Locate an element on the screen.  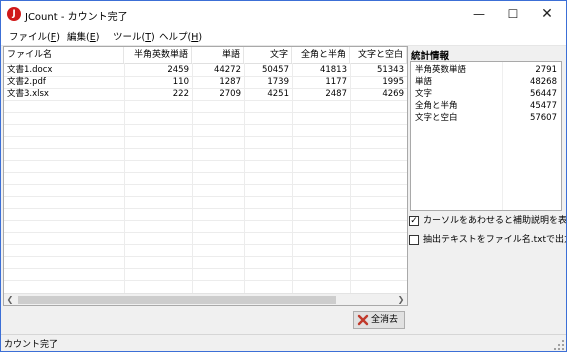
cell-full-half-width: 2487 is located at coordinates (336, 94).